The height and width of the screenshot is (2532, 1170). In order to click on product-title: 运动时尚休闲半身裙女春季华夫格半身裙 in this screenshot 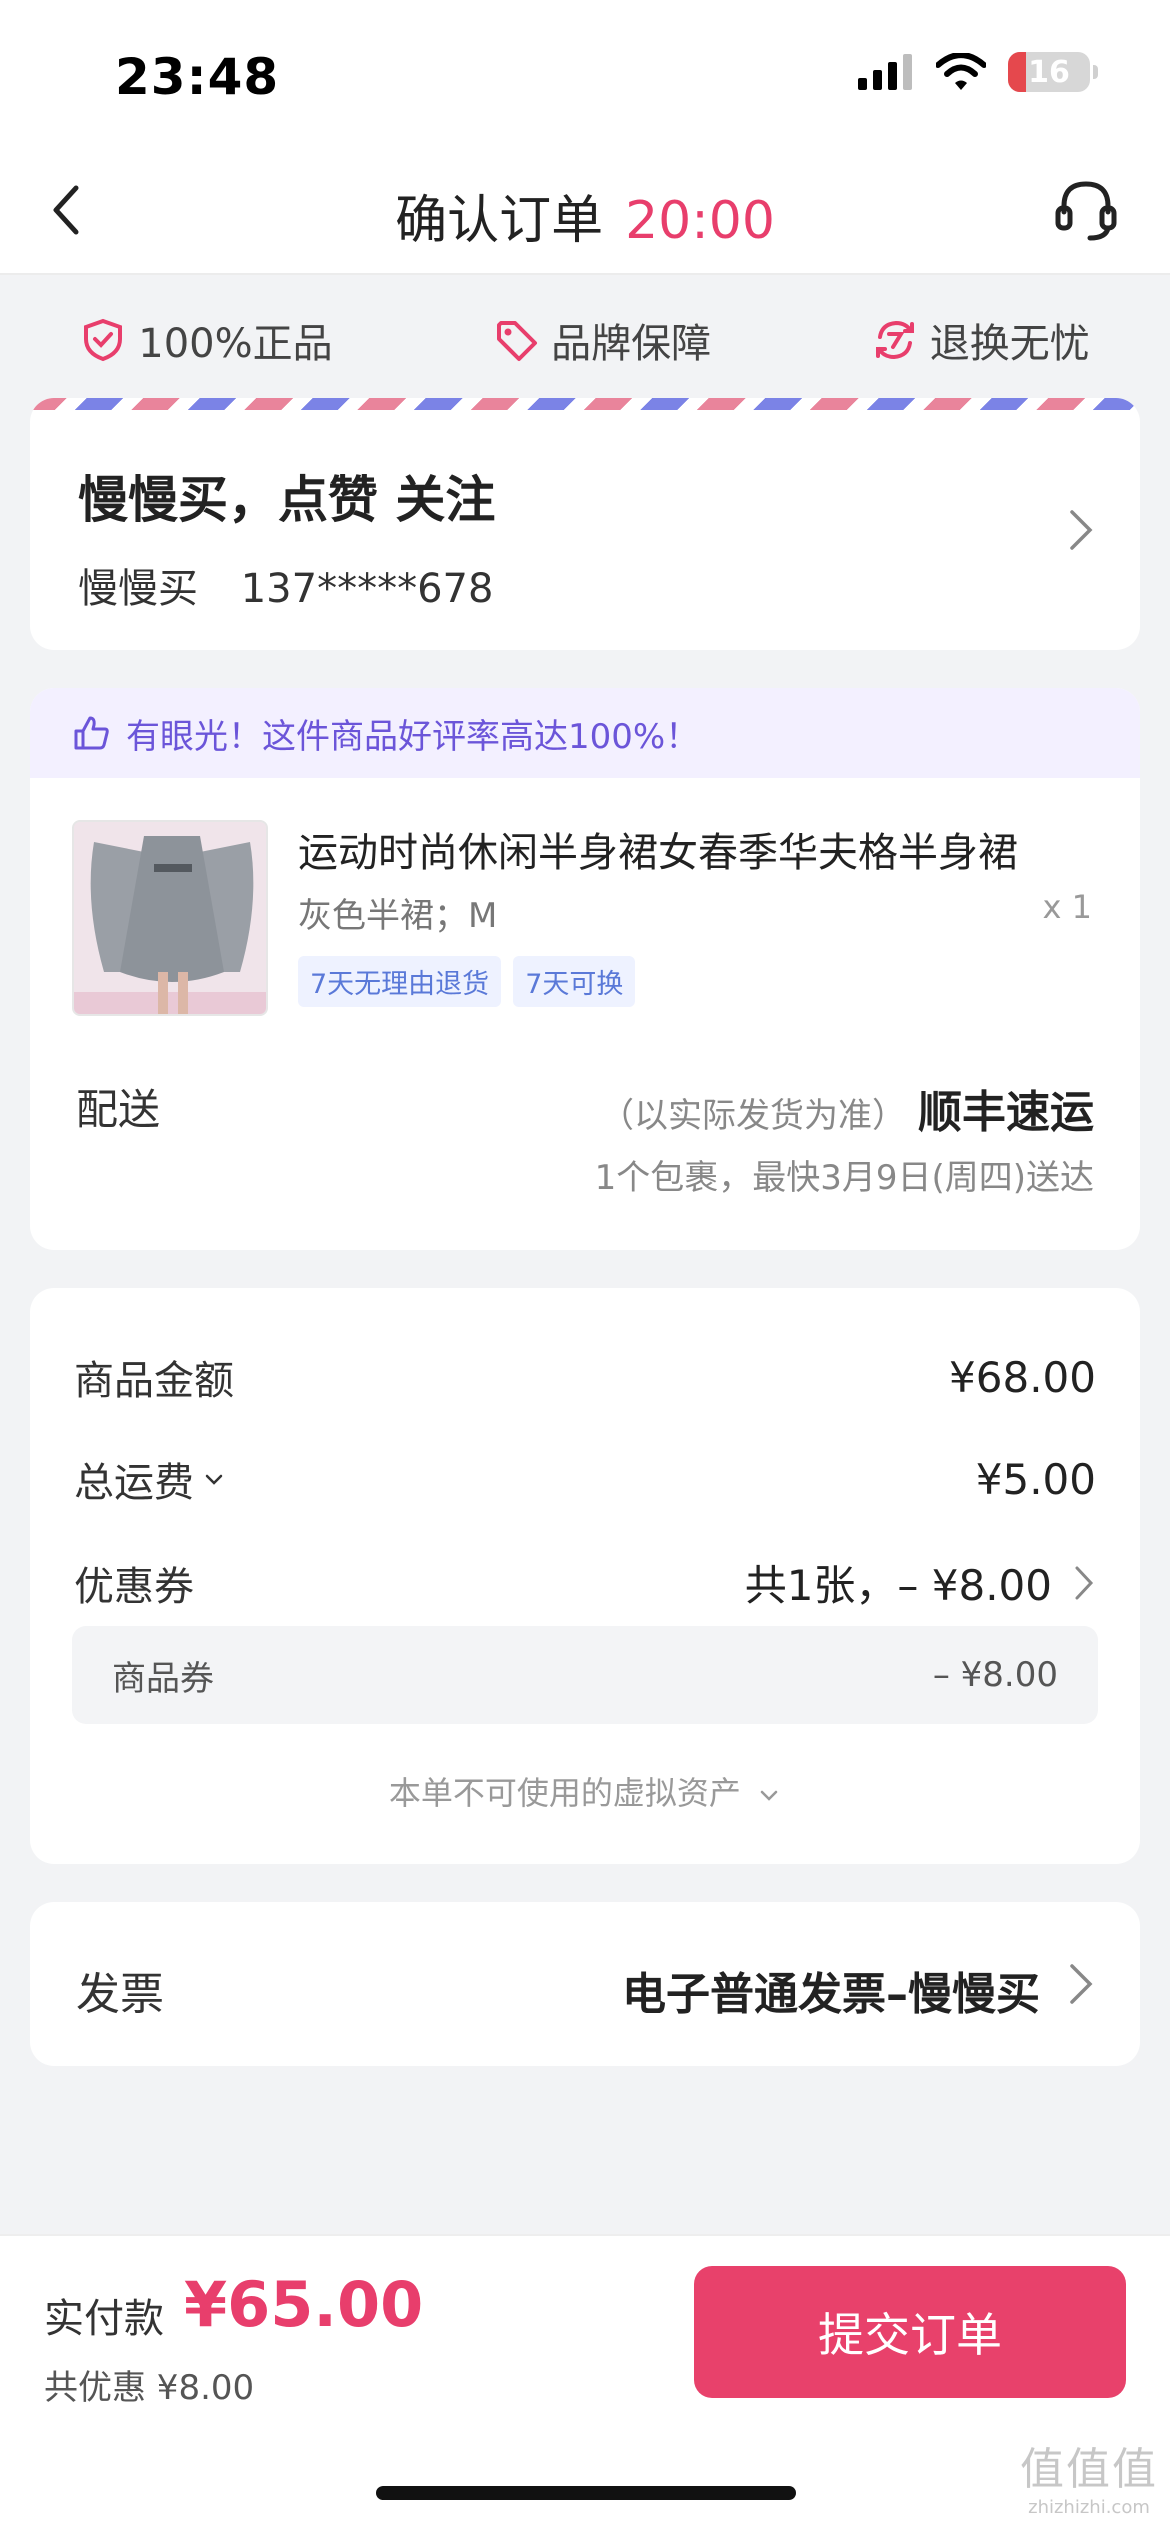, I will do `click(658, 853)`.